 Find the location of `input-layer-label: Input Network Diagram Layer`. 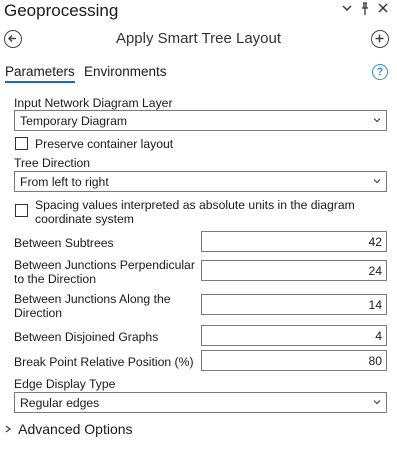

input-layer-label: Input Network Diagram Layer is located at coordinates (93, 103).